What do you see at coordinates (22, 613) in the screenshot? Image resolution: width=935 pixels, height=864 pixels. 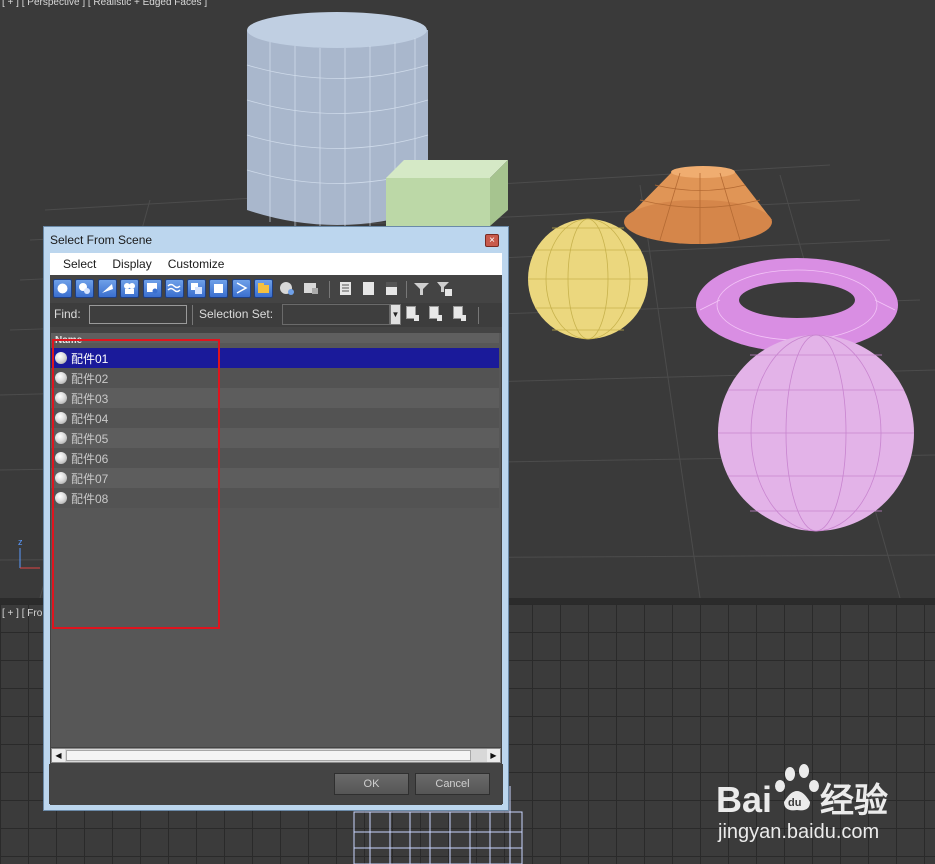 I see `viewport-label-bottom: [ + ] [ Fro` at bounding box center [22, 613].